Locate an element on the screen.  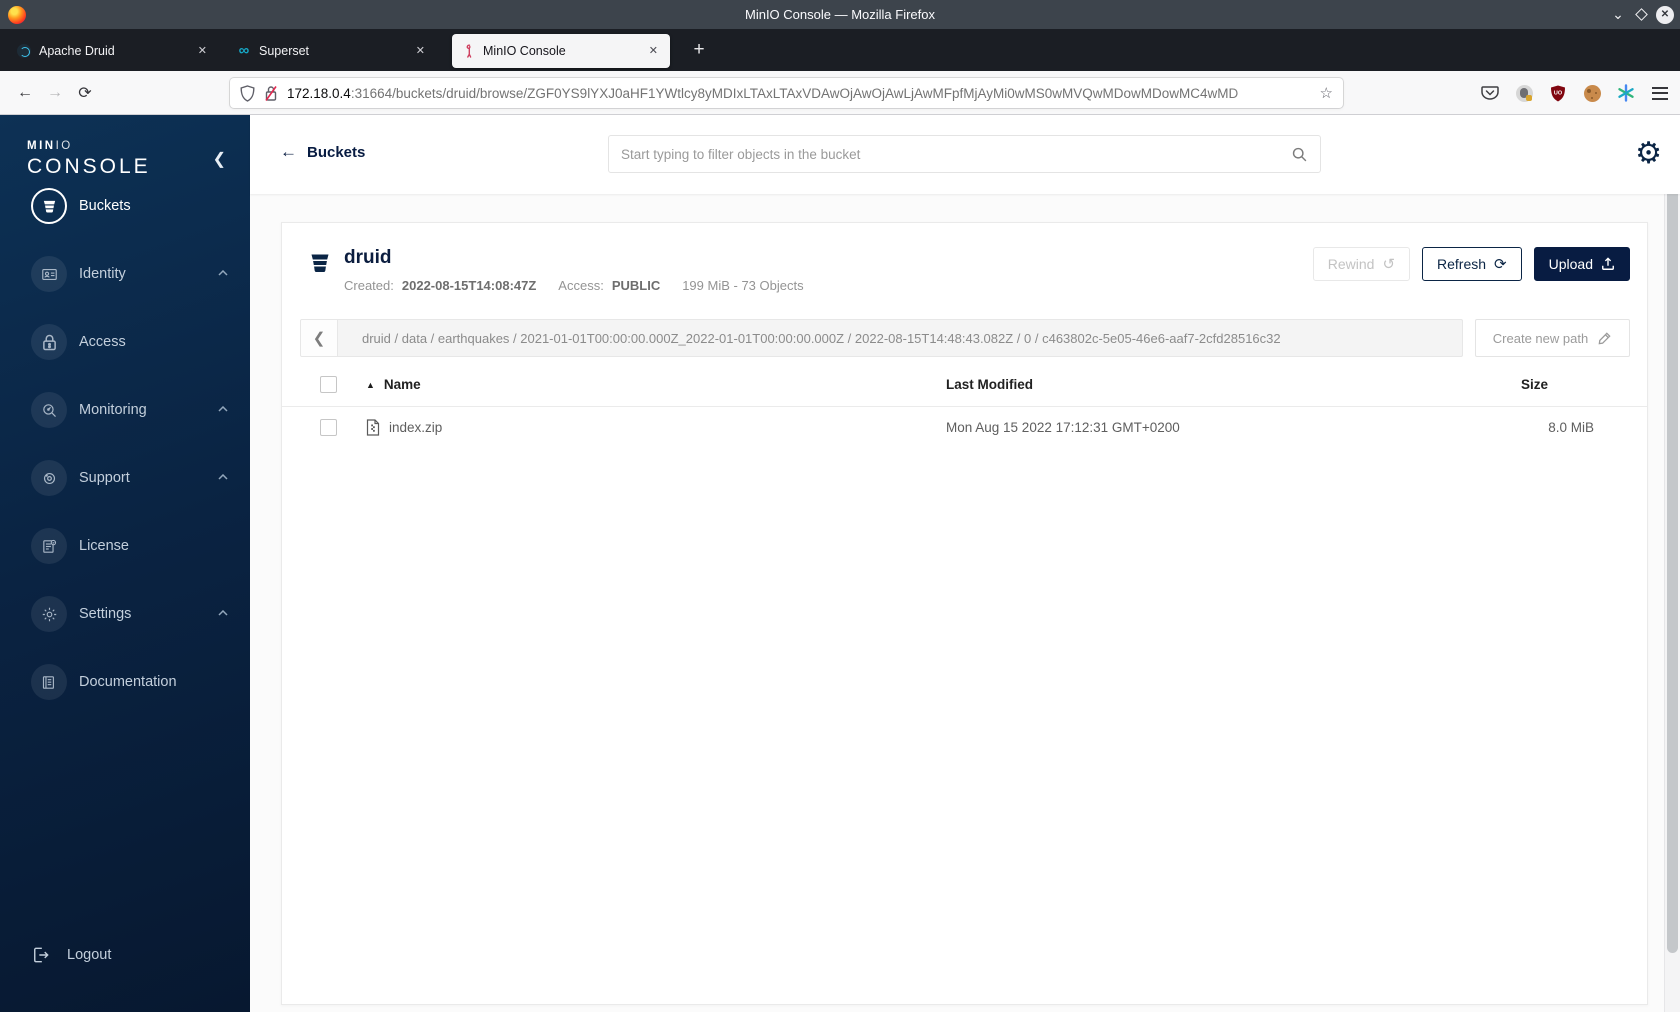
row-checkbox is located at coordinates (328, 427).